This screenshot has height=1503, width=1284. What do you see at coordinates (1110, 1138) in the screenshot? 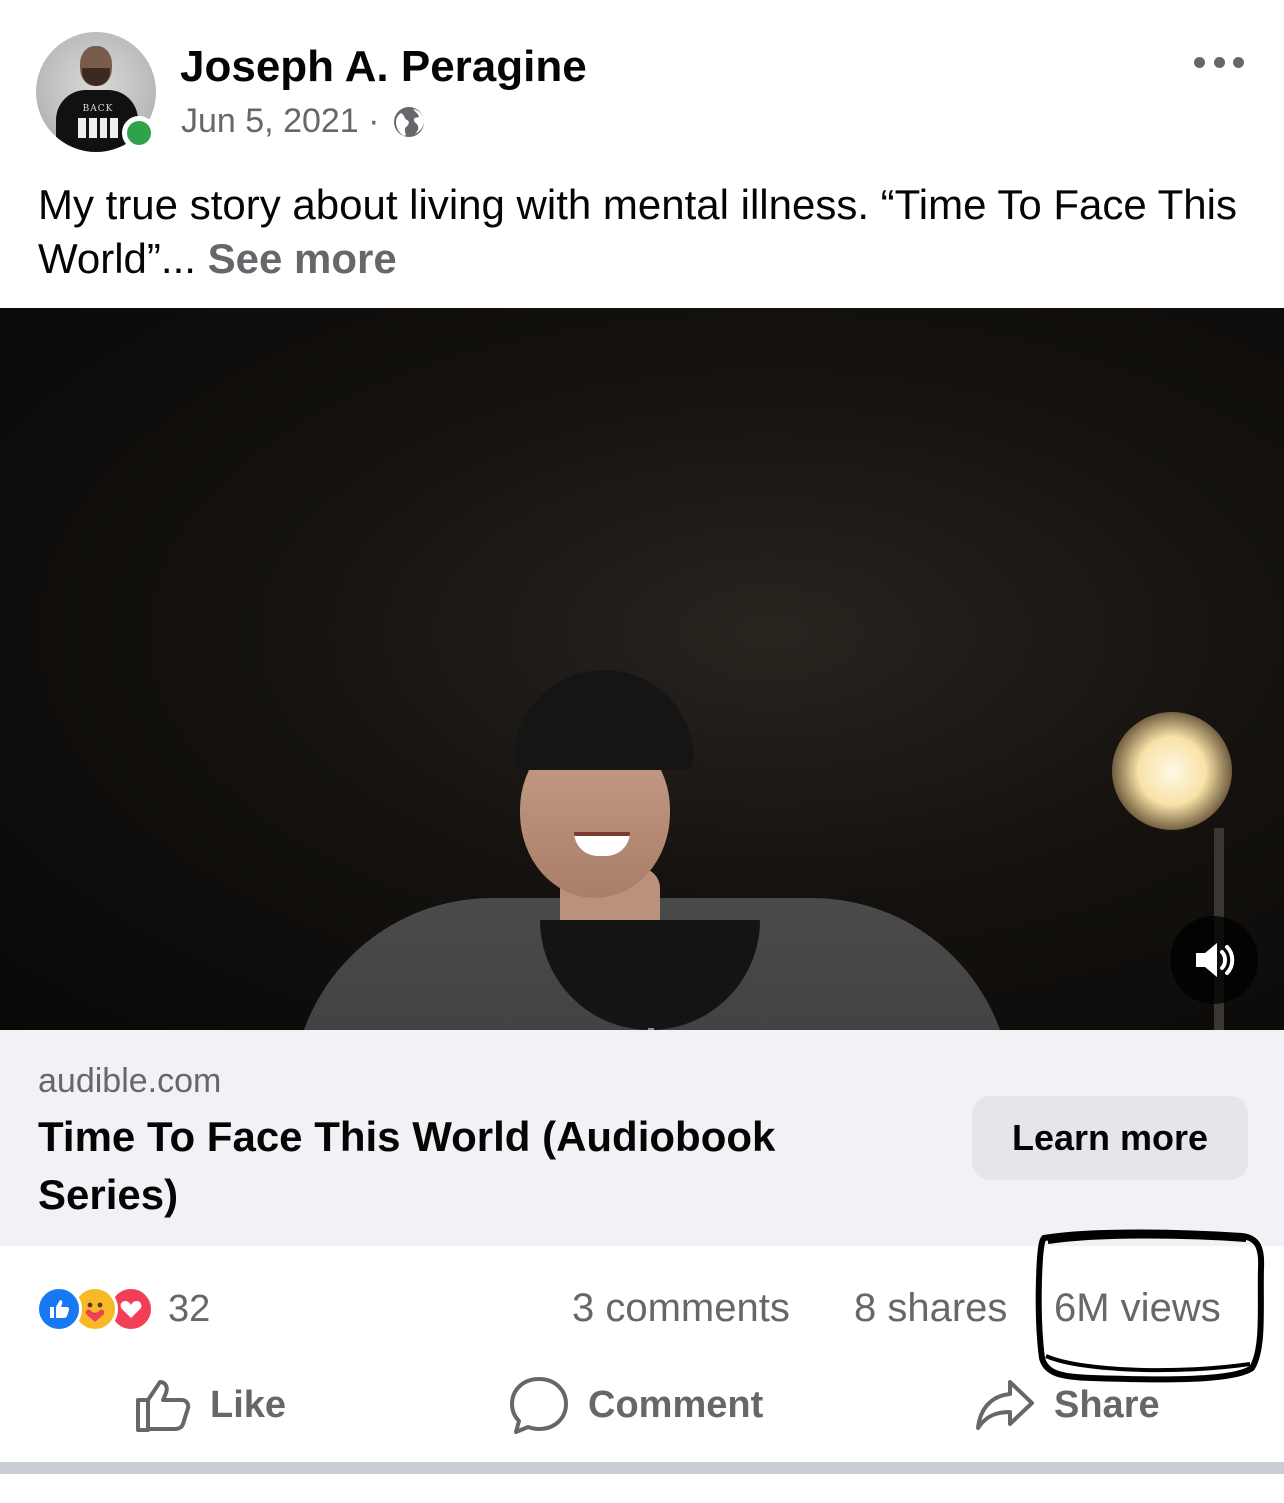
I see `learn-more-button: Learn more` at bounding box center [1110, 1138].